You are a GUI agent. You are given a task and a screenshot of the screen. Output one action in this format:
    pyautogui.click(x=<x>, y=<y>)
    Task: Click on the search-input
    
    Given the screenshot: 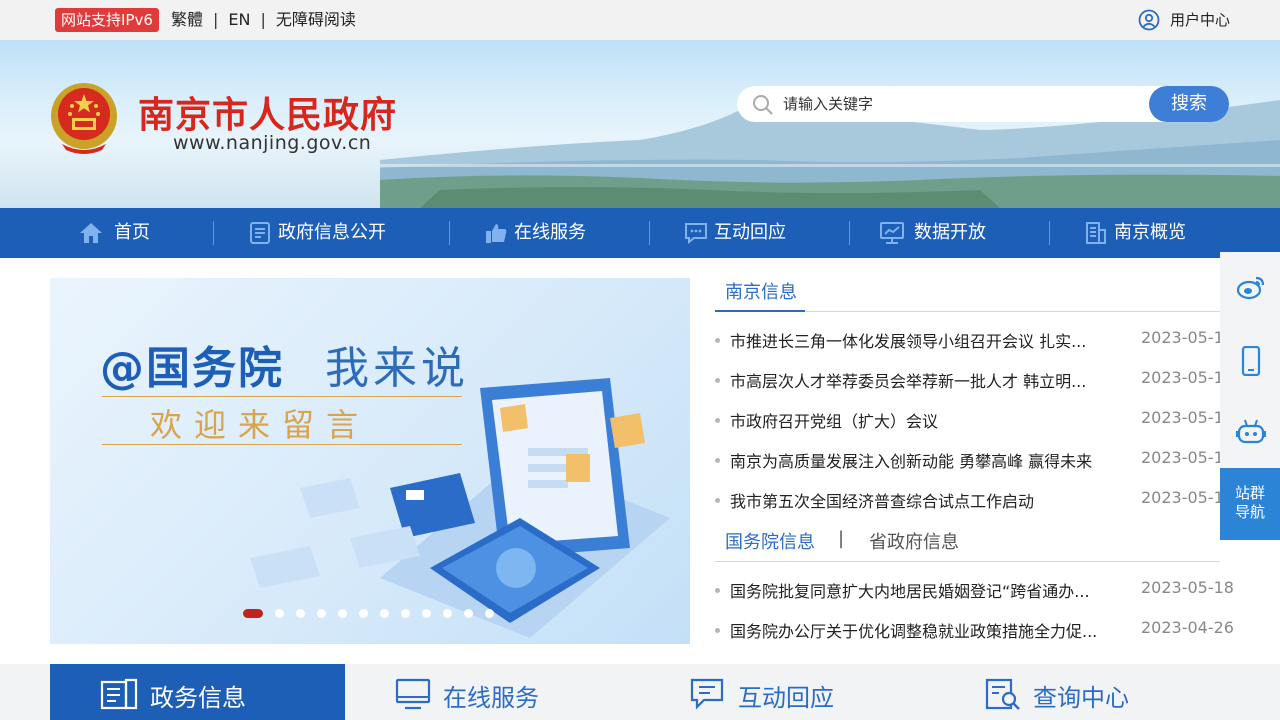 What is the action you would take?
    pyautogui.click(x=958, y=104)
    